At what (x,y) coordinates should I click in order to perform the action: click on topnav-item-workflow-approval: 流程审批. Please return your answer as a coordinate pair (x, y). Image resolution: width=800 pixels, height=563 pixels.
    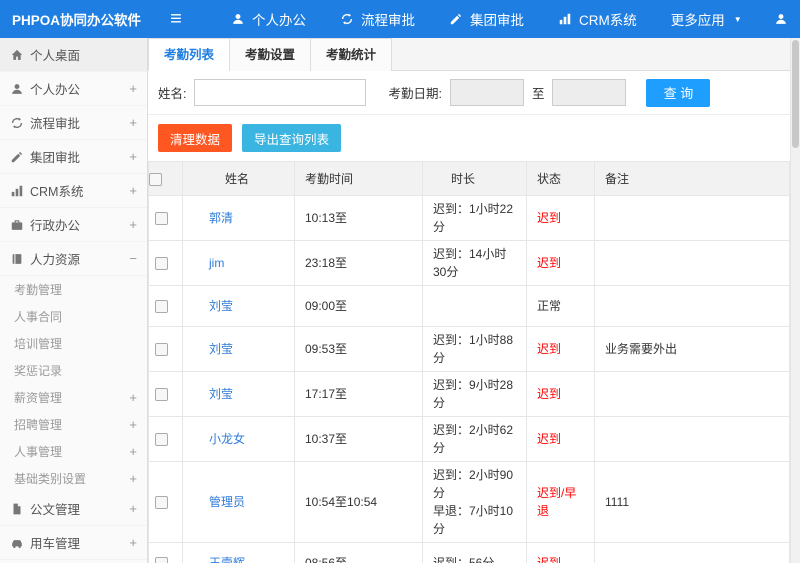
    Looking at the image, I should click on (377, 19).